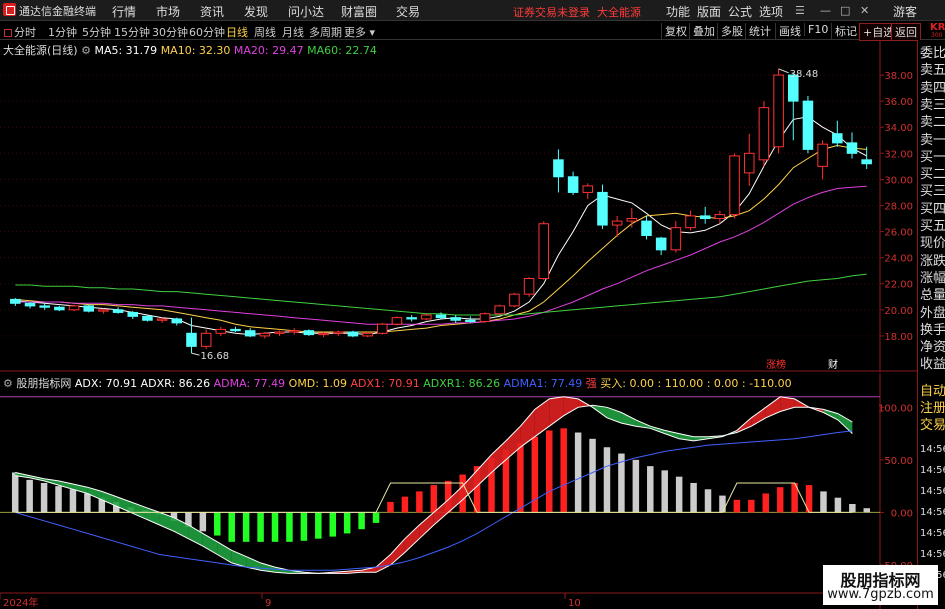 This screenshot has height=609, width=945. Describe the element at coordinates (96, 32) in the screenshot. I see `period-5min: 5分钟` at that location.